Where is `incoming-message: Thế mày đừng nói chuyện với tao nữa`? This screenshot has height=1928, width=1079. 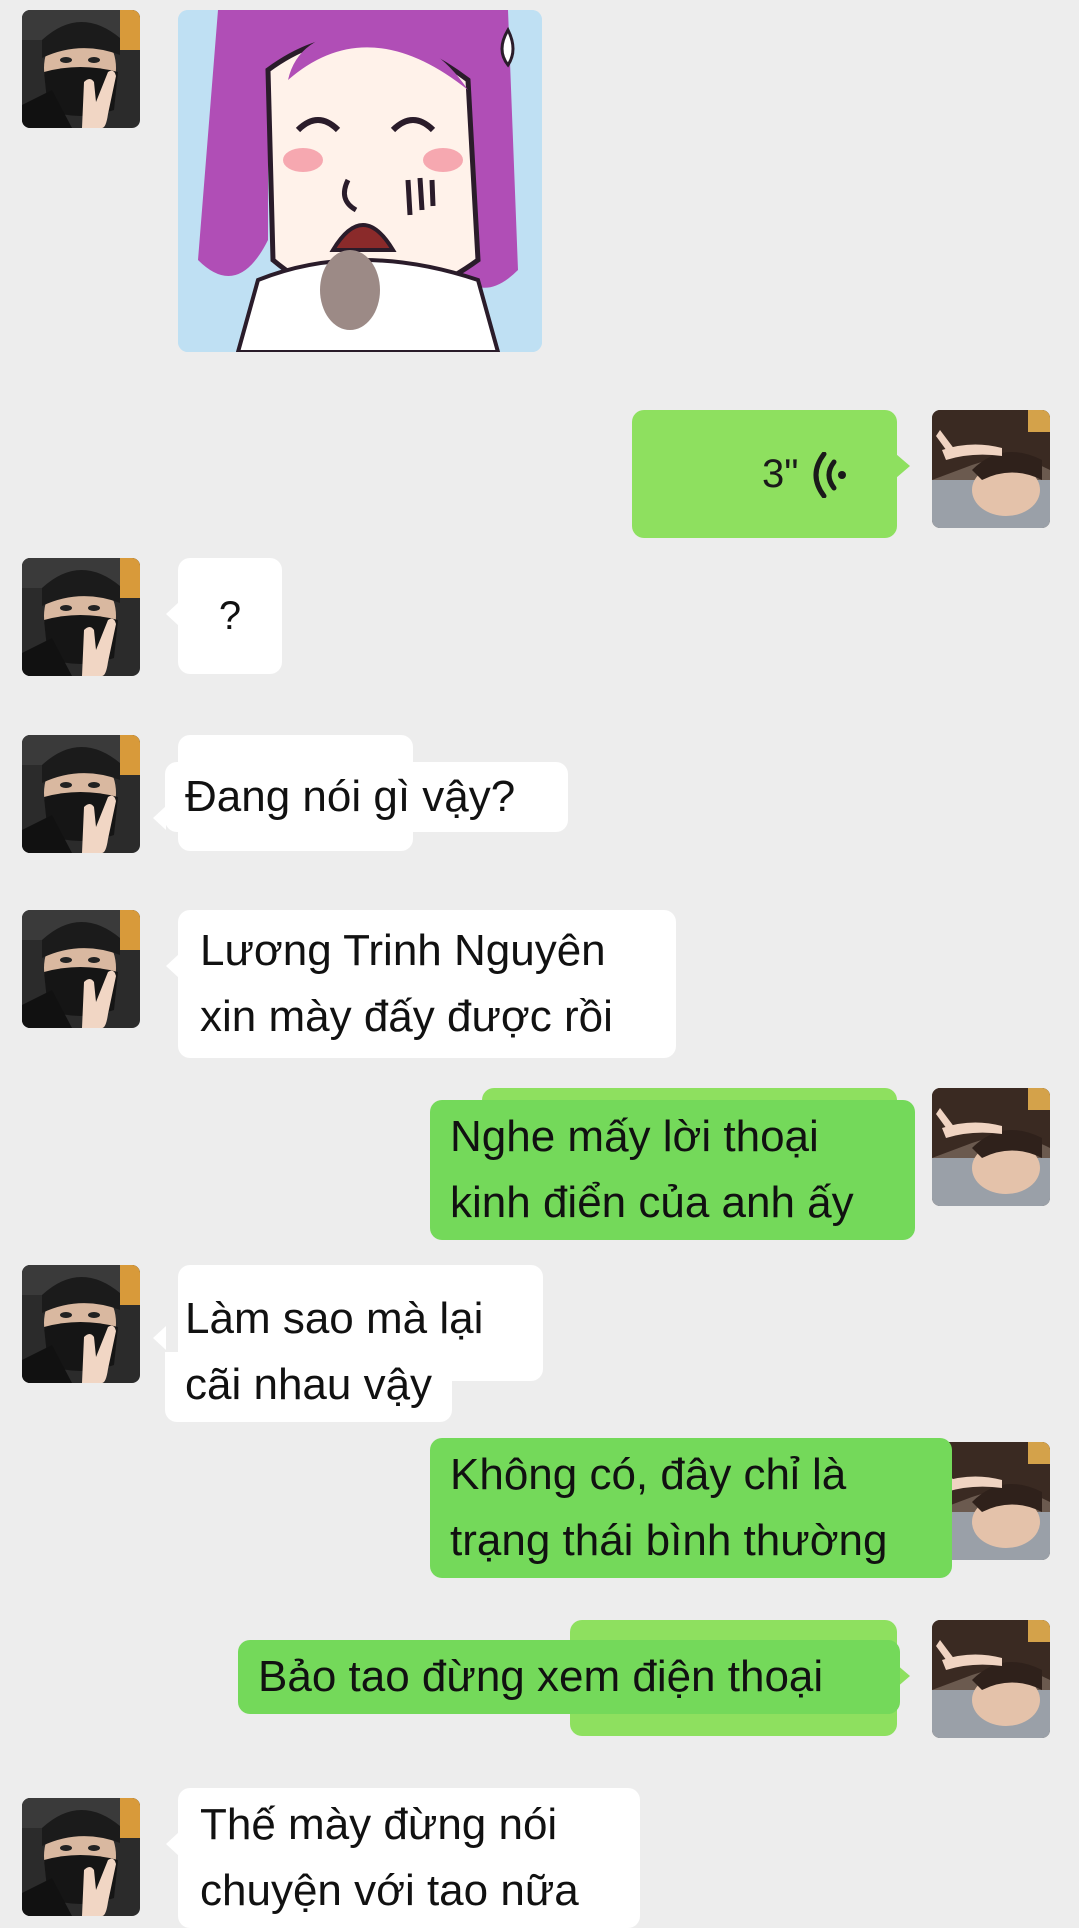 incoming-message: Thế mày đừng nói chuyện với tao nữa is located at coordinates (403, 1858).